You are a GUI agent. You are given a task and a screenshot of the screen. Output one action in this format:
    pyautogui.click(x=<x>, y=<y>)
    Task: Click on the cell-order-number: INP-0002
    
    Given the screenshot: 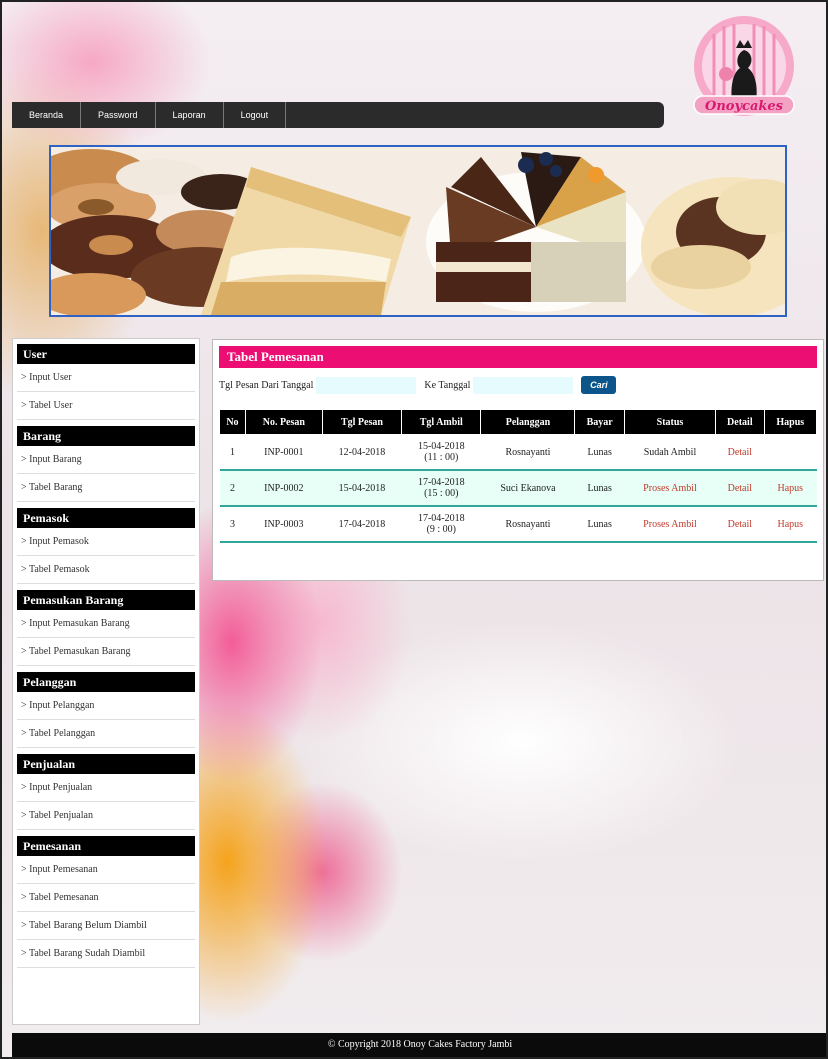 What is the action you would take?
    pyautogui.click(x=284, y=488)
    